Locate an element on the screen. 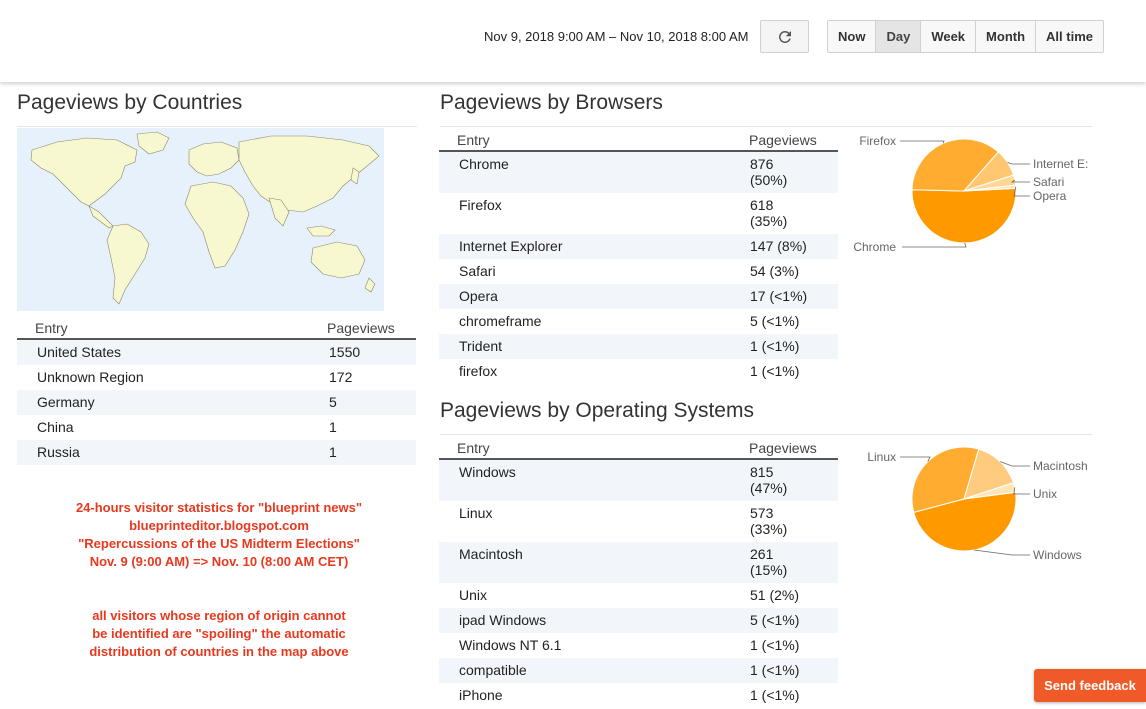 This screenshot has width=1146, height=709. table-row: compatible 1 (<1%) is located at coordinates (638, 670).